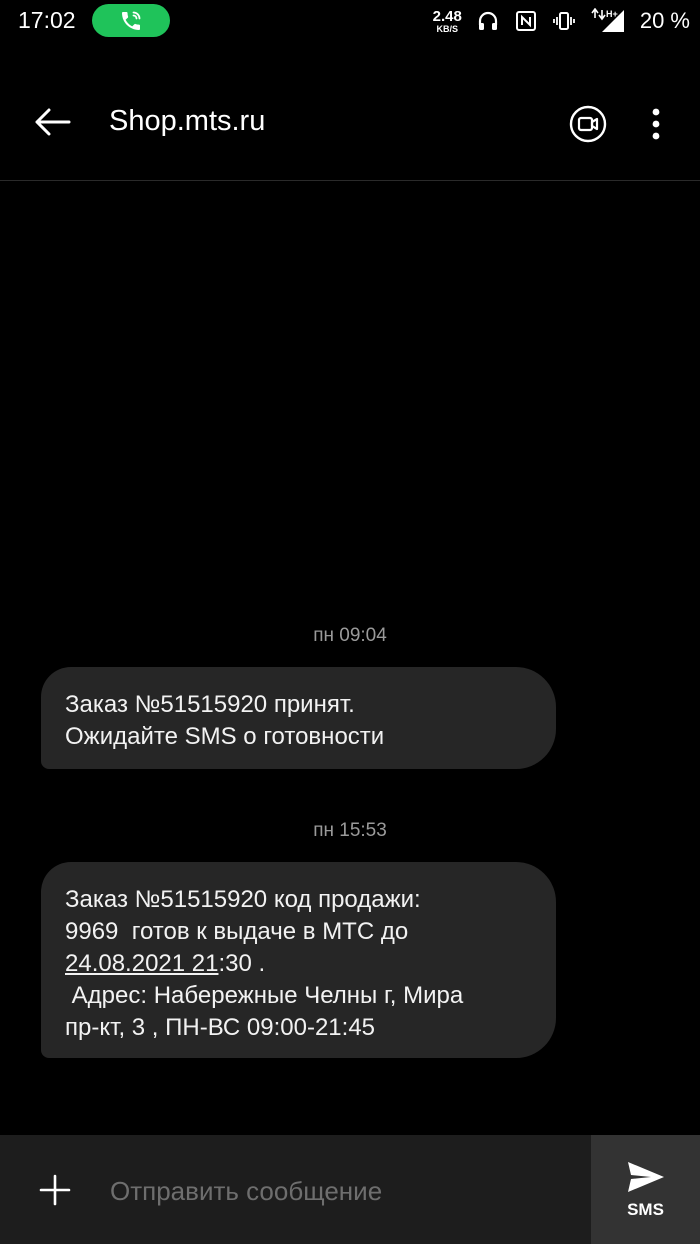 The width and height of the screenshot is (700, 1244). Describe the element at coordinates (488, 21) in the screenshot. I see `headphones-icon` at that location.